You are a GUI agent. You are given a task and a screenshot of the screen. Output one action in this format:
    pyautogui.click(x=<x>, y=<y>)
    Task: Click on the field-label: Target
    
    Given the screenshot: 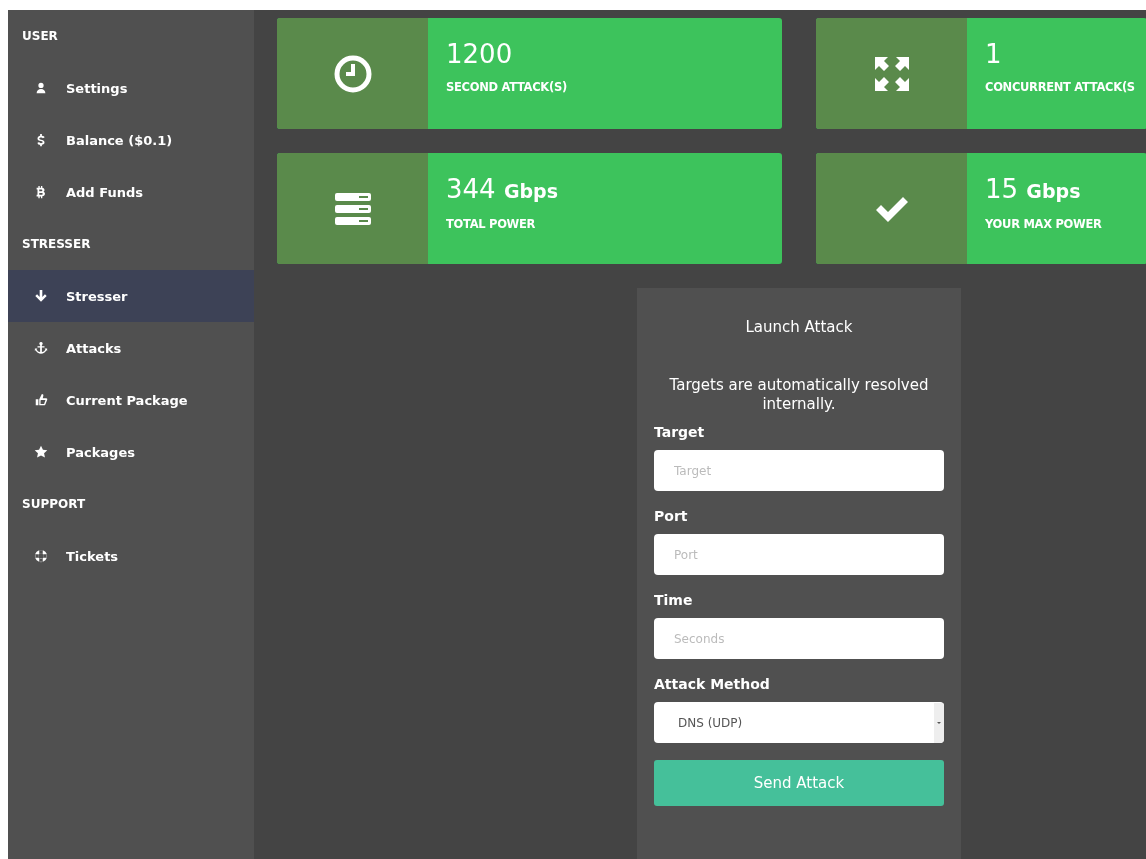 What is the action you would take?
    pyautogui.click(x=680, y=432)
    